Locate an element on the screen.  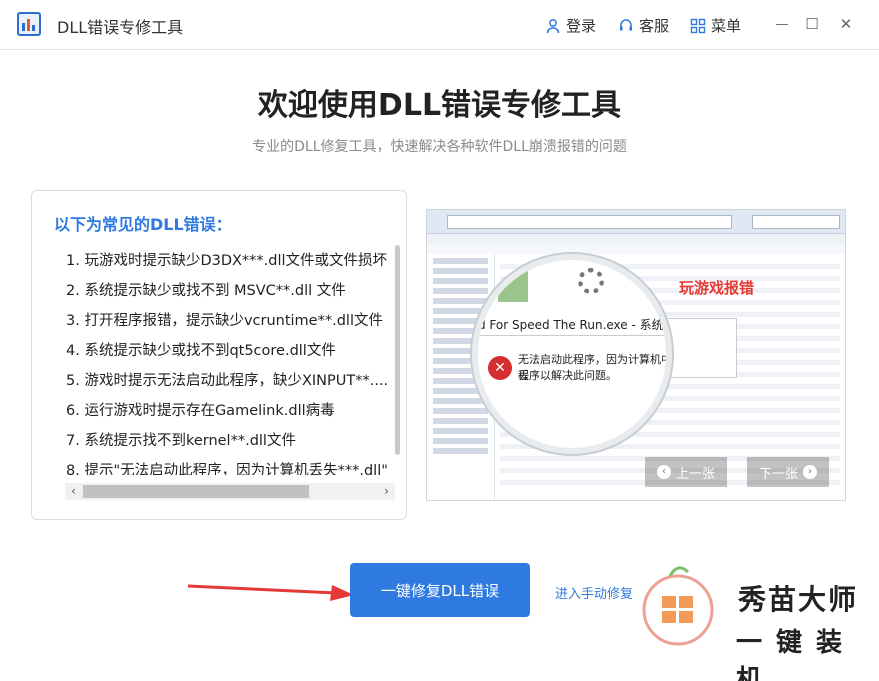
next-slide-button: 下一张 › is located at coordinates (788, 472).